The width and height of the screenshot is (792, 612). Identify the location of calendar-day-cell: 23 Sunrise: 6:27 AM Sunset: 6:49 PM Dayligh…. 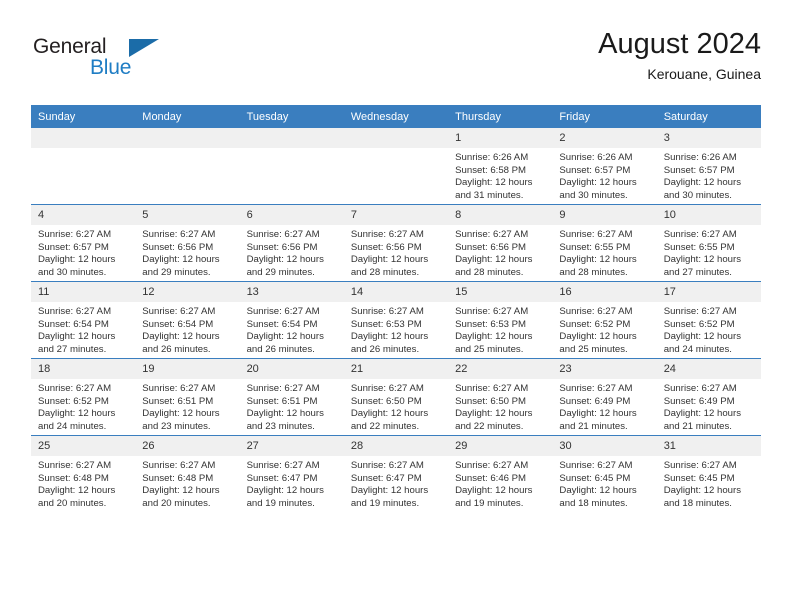
(604, 397).